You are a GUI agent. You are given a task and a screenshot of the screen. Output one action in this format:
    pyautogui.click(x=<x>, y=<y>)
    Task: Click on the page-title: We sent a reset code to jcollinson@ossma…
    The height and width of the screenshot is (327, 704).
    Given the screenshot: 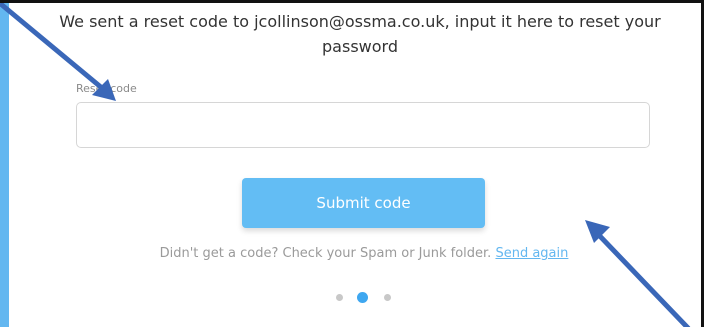 What is the action you would take?
    pyautogui.click(x=360, y=34)
    